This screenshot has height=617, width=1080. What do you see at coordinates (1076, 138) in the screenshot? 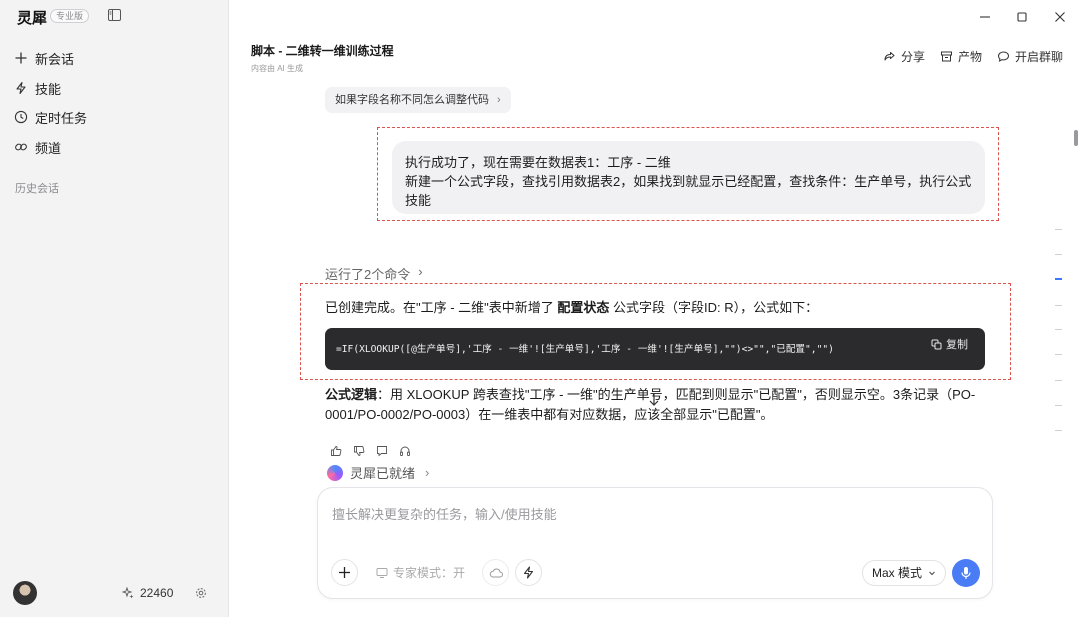
I see `scrollbar-thumb` at bounding box center [1076, 138].